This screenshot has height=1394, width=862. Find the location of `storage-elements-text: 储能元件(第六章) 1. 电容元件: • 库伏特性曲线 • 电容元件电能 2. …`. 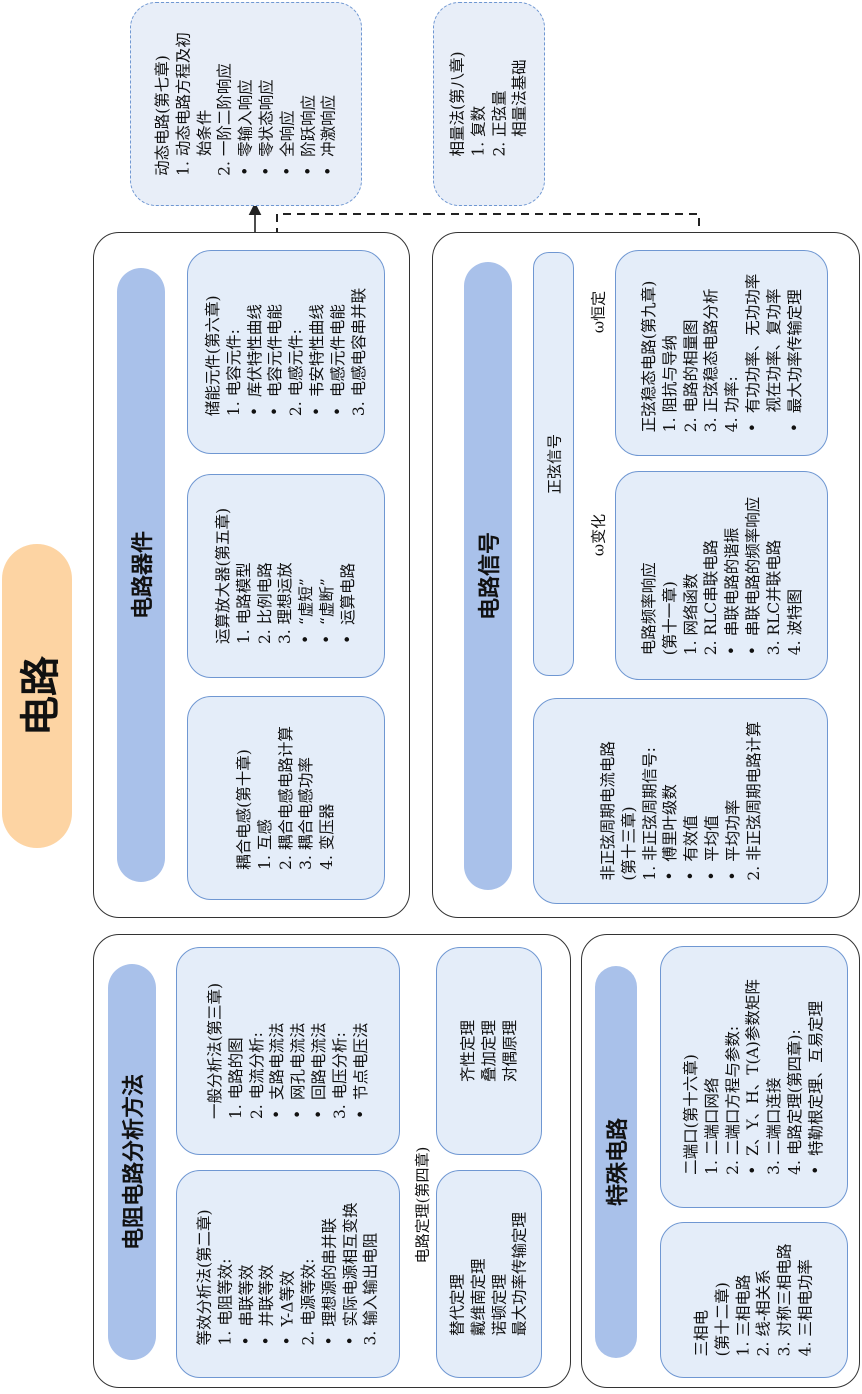

storage-elements-text: 储能元件(第六章) 1. 电容元件: • 库伏特性曲线 • 电容元件电能 2. … is located at coordinates (285, 352).